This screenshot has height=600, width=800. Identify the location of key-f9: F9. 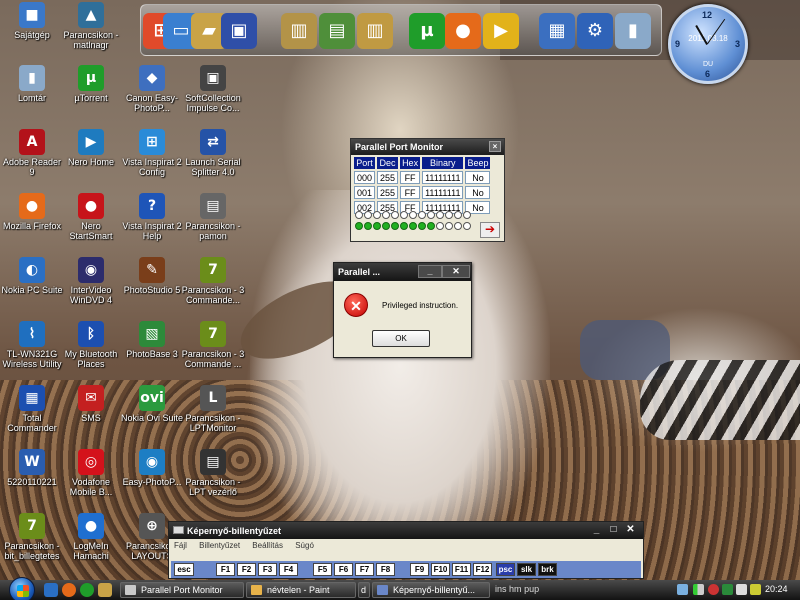
(419, 569).